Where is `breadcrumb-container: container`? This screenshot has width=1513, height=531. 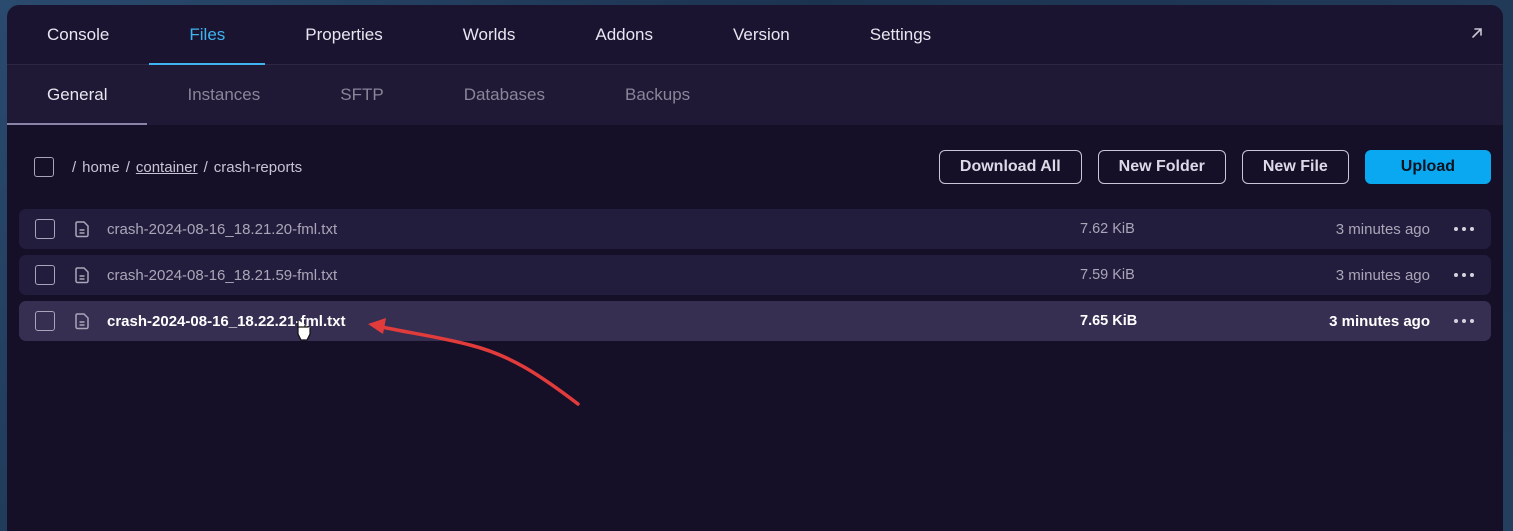 breadcrumb-container: container is located at coordinates (167, 167).